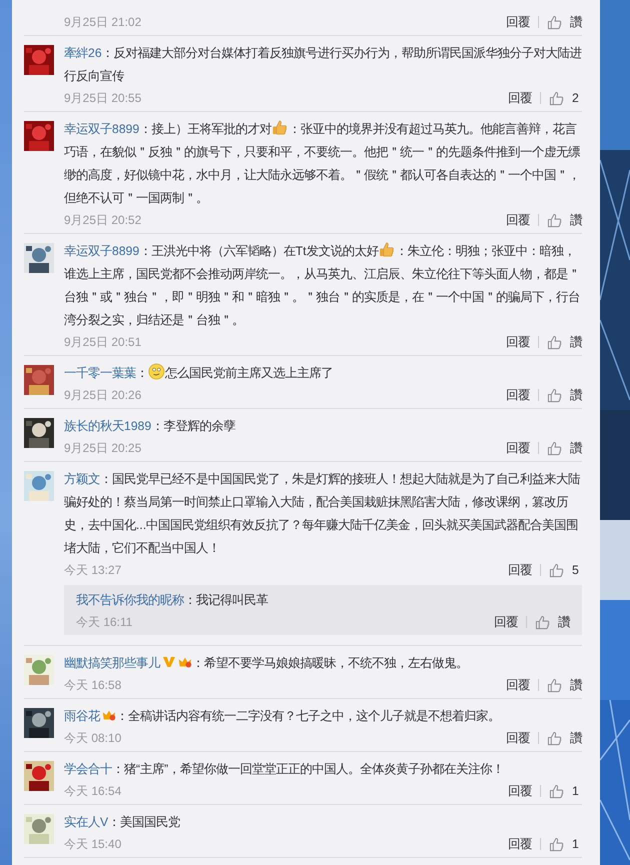  I want to click on comment-time: 今天 13:27, so click(93, 570).